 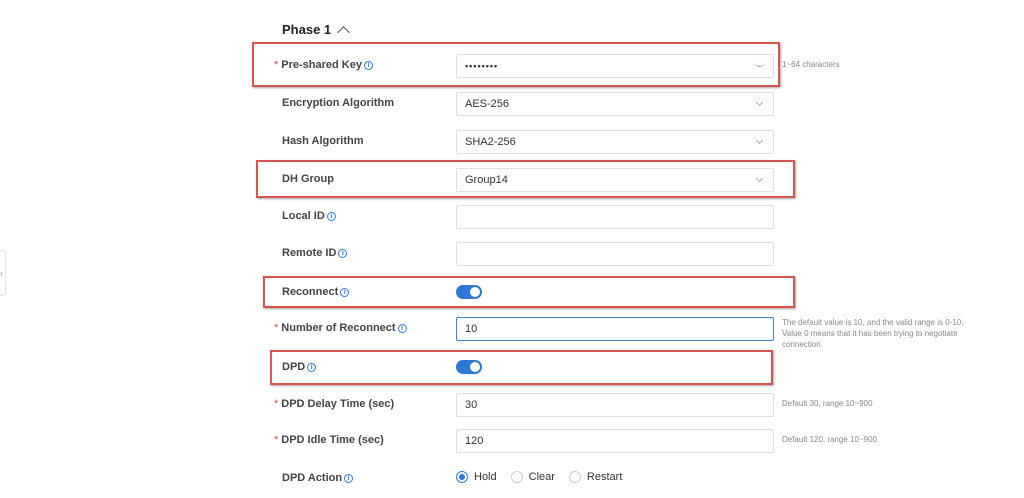 I want to click on radio-restart: Restart, so click(x=595, y=477).